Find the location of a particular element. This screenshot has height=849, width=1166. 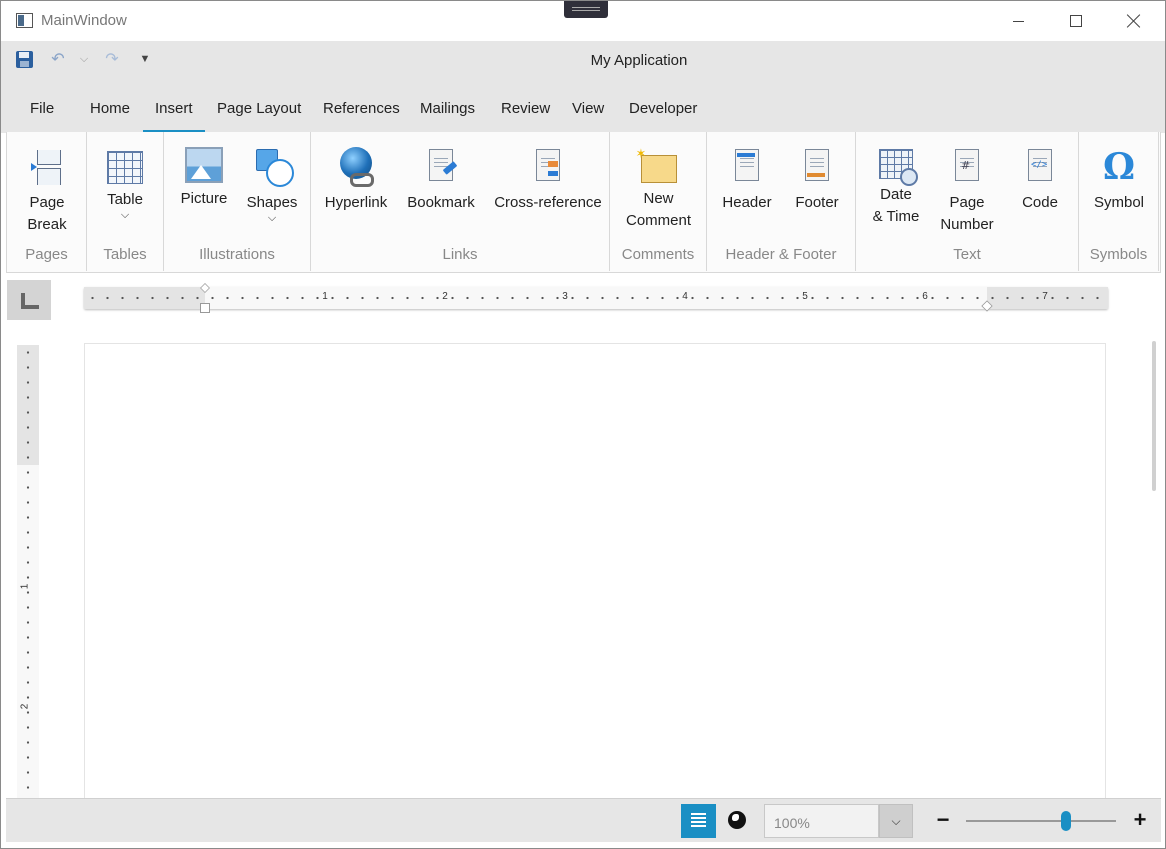

page-break-button: Page Break is located at coordinates (47, 191).